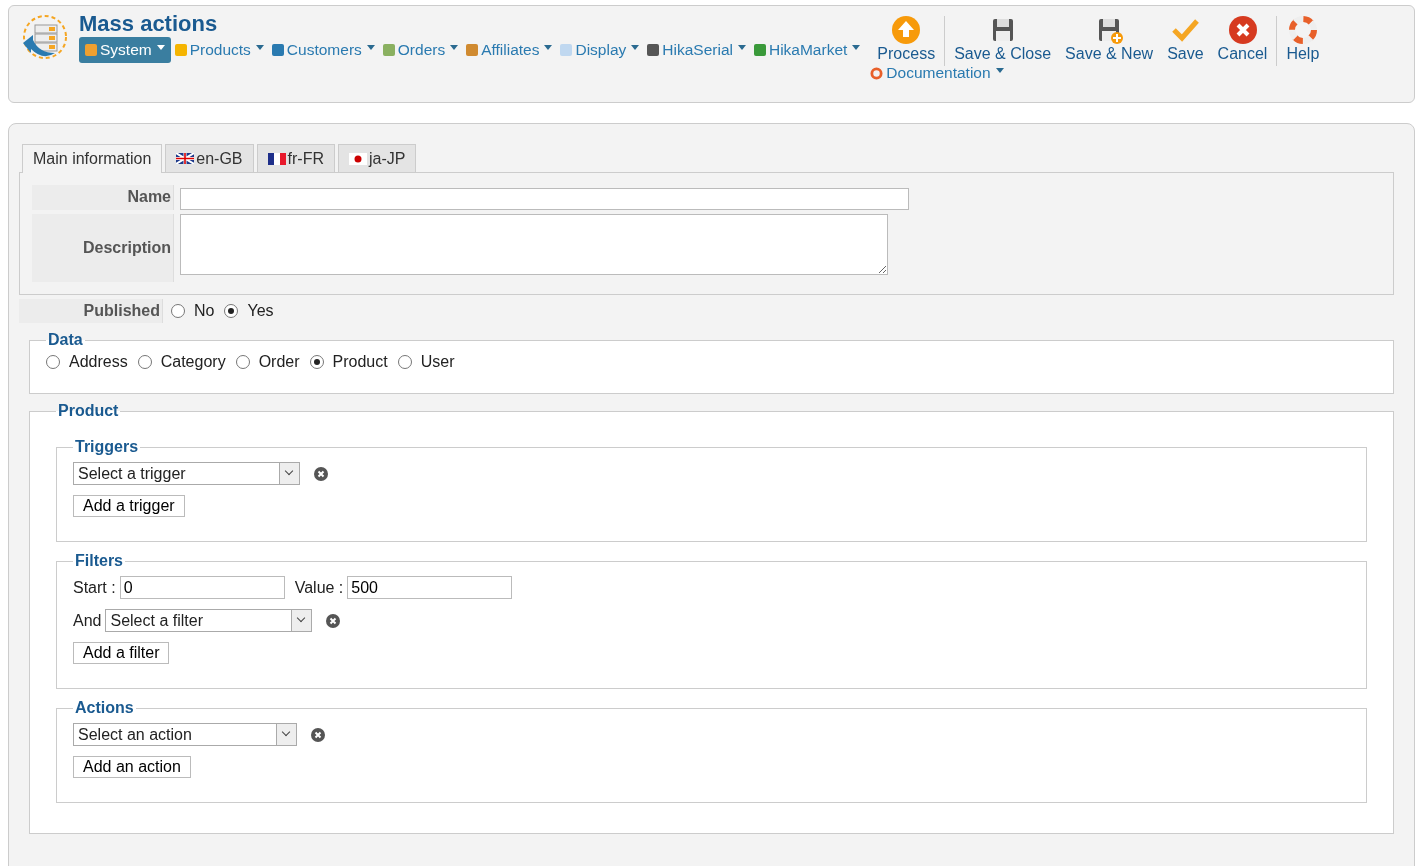 This screenshot has height=866, width=1418. What do you see at coordinates (808, 50) in the screenshot?
I see `menu-item: HikaMarket` at bounding box center [808, 50].